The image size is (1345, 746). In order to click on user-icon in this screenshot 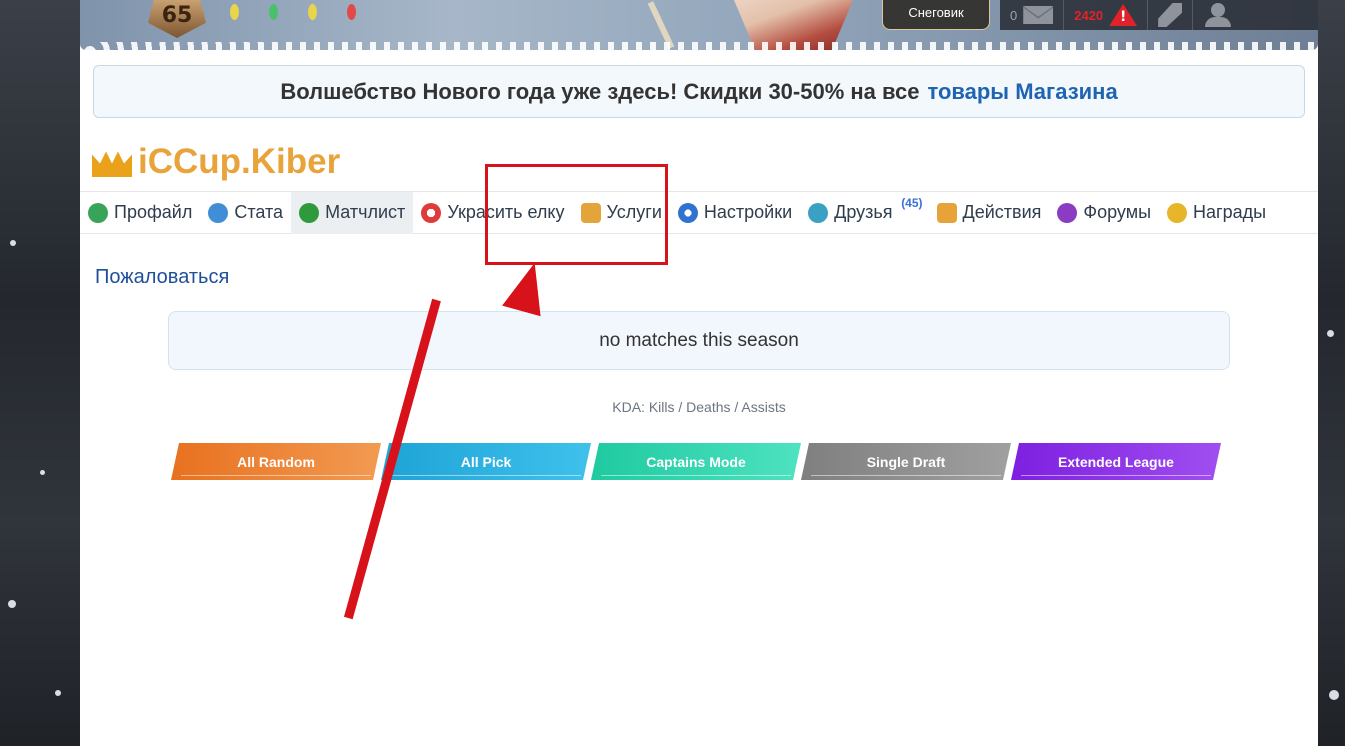, I will do `click(1218, 15)`.